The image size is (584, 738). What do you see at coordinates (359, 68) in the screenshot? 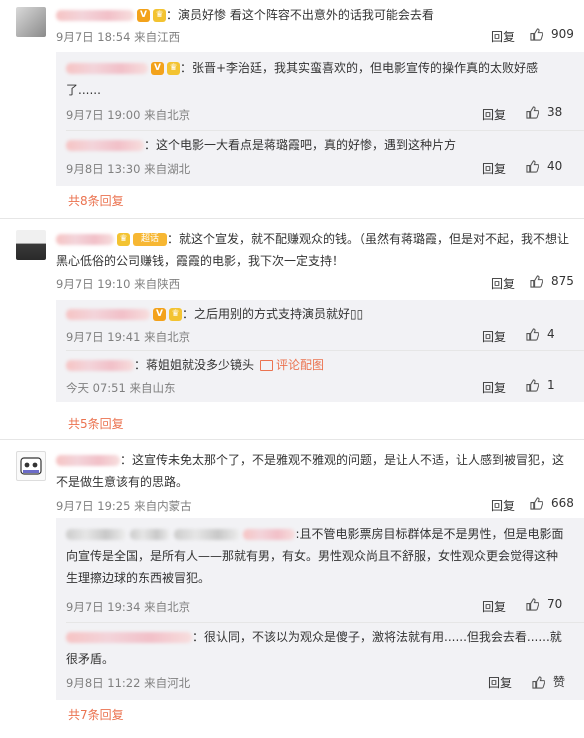
I see `reply-text-line: ：张晋+李治廷，我其实蛮喜欢的，但电影宣传的操作真的太败好感` at bounding box center [359, 68].